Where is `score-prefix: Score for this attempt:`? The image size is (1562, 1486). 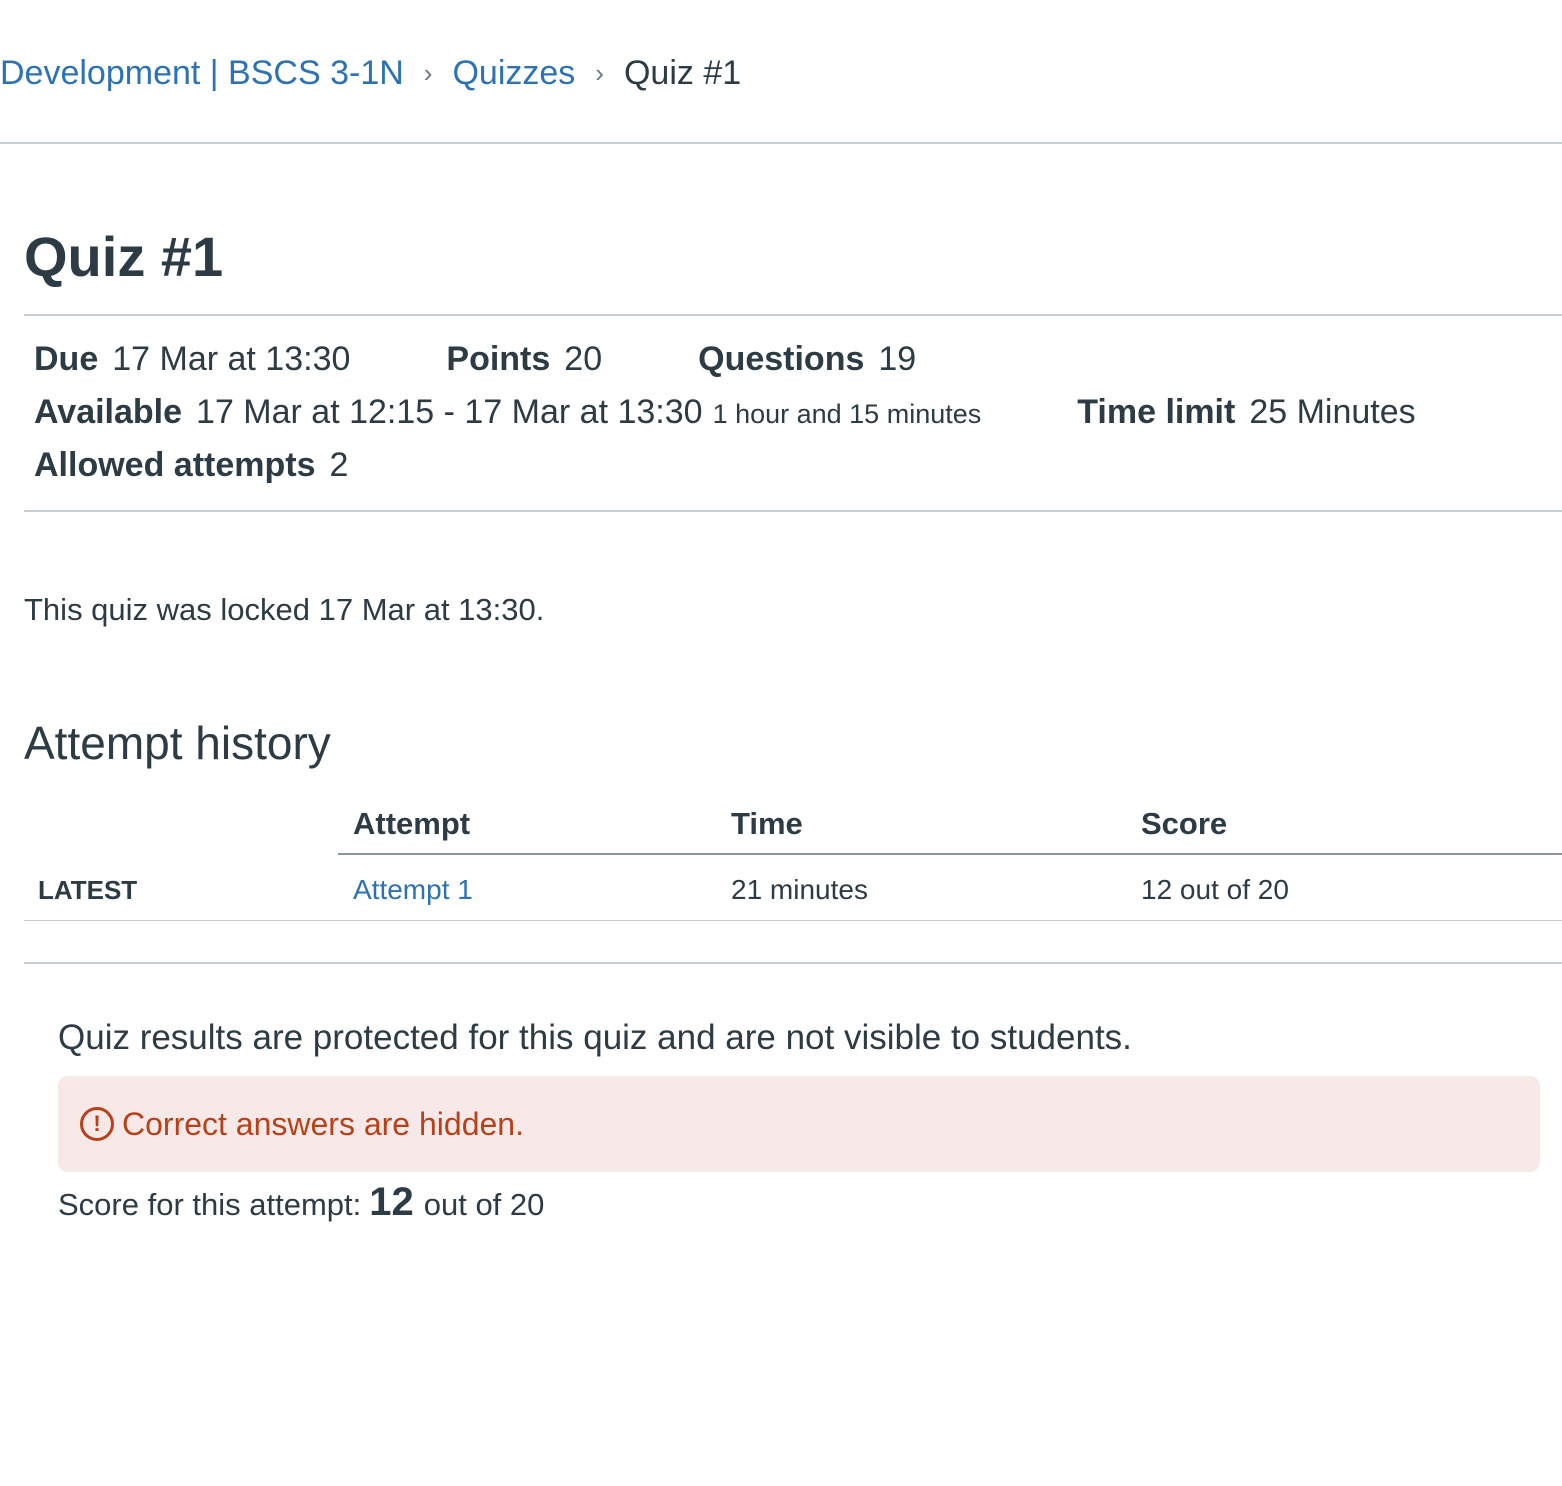
score-prefix: Score for this attempt: is located at coordinates (210, 1204).